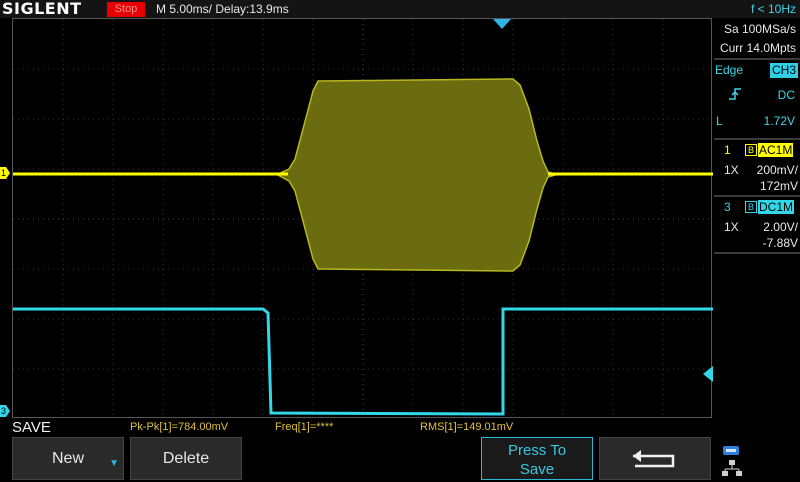 This screenshot has width=800, height=482. Describe the element at coordinates (732, 468) in the screenshot. I see `network-icon` at that location.